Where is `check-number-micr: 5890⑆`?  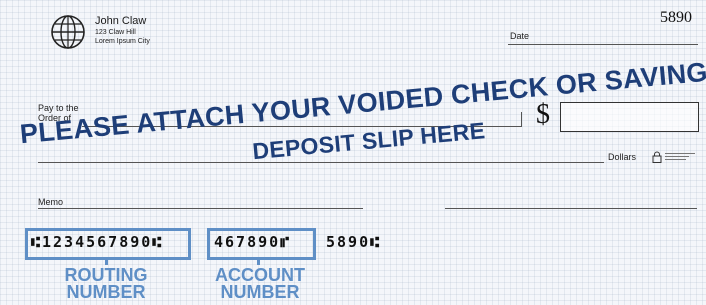
check-number-micr: 5890⑆ is located at coordinates (354, 242).